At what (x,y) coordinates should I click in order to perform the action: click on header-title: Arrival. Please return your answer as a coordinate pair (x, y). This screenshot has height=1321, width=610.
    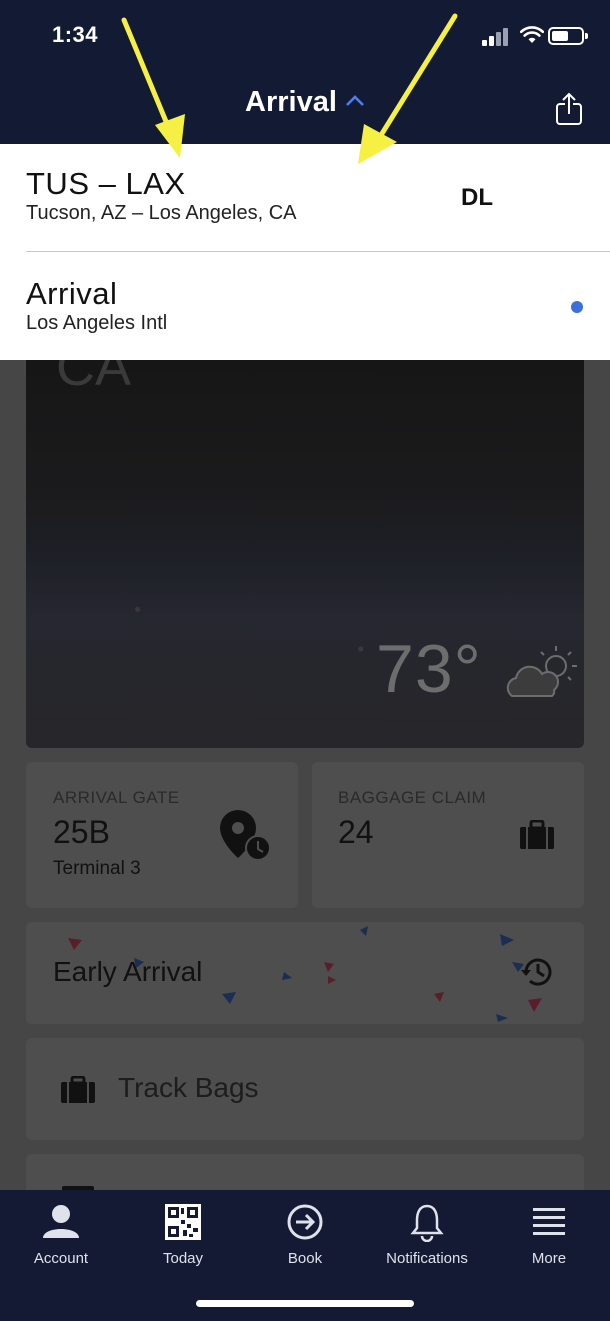
    Looking at the image, I should click on (291, 102).